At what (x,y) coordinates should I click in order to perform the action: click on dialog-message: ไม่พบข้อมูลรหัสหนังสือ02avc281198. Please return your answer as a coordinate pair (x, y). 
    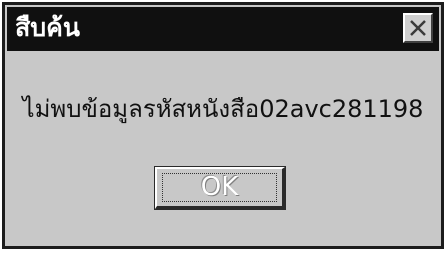
    Looking at the image, I should click on (223, 109).